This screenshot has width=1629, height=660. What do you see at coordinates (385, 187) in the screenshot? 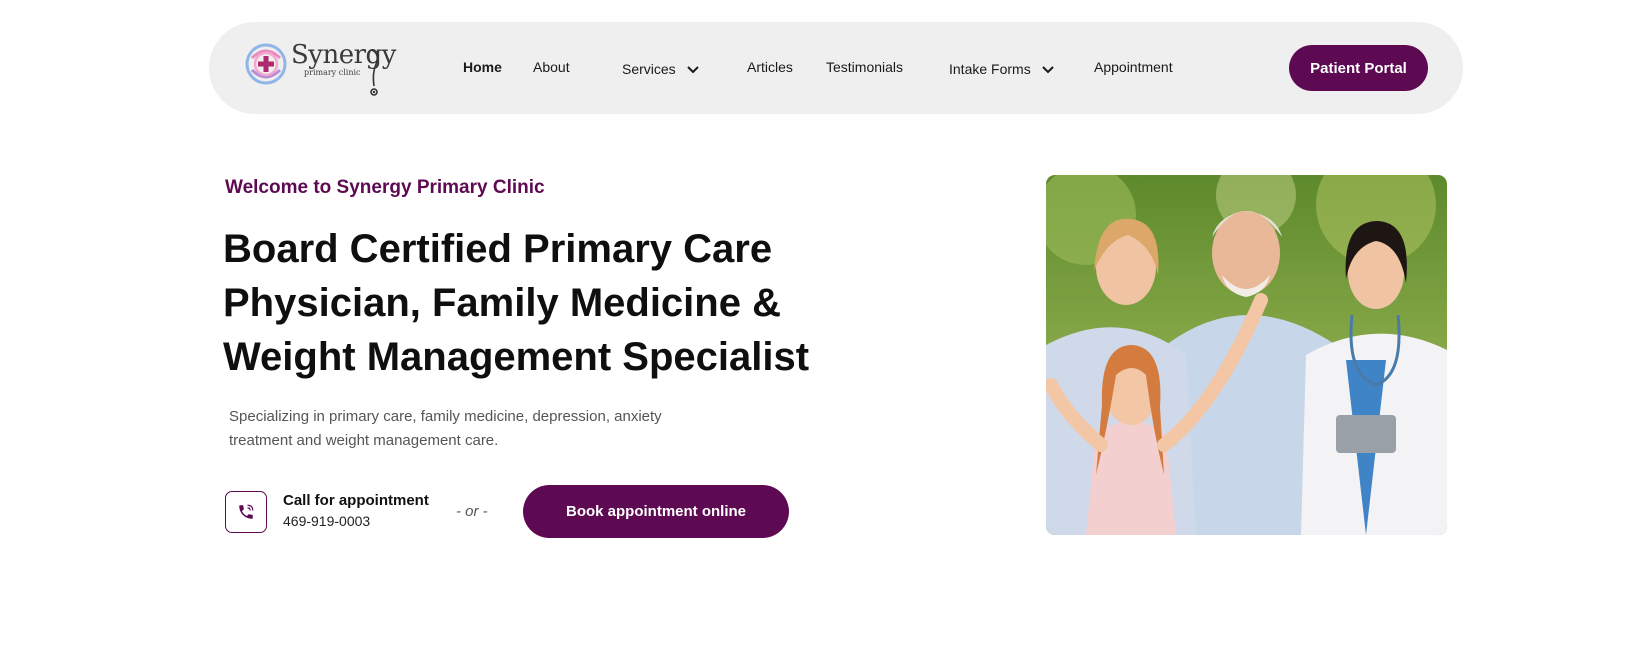
I see `welcome-heading: Welcome to Synergy Primary Clinic` at bounding box center [385, 187].